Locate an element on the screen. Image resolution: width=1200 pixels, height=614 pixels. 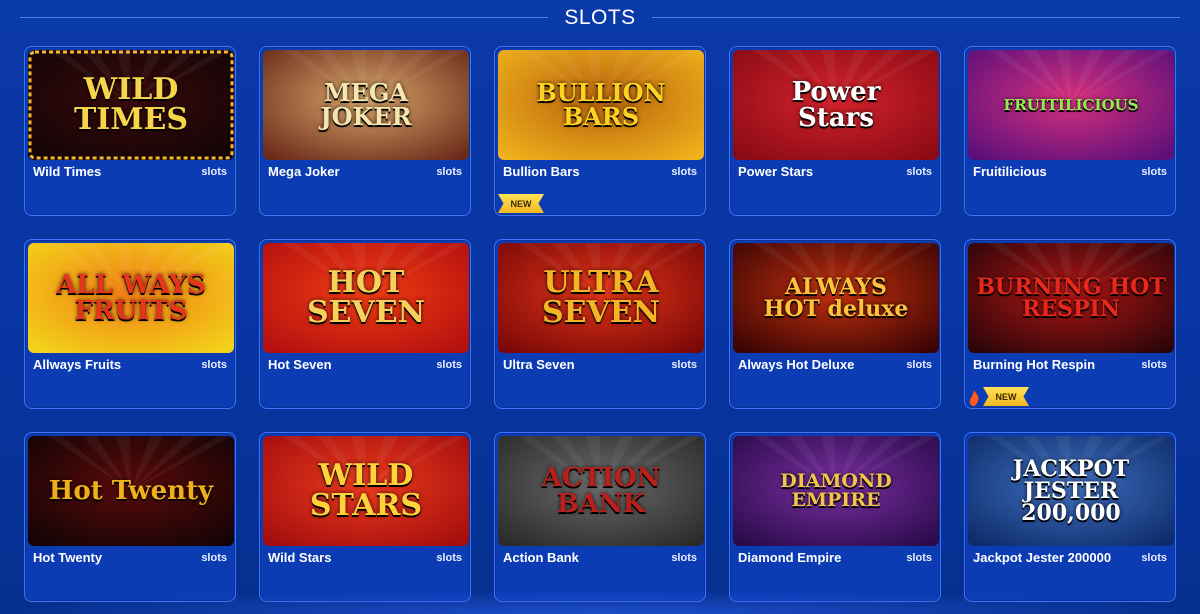
section-title: SLOTS is located at coordinates (600, 17).